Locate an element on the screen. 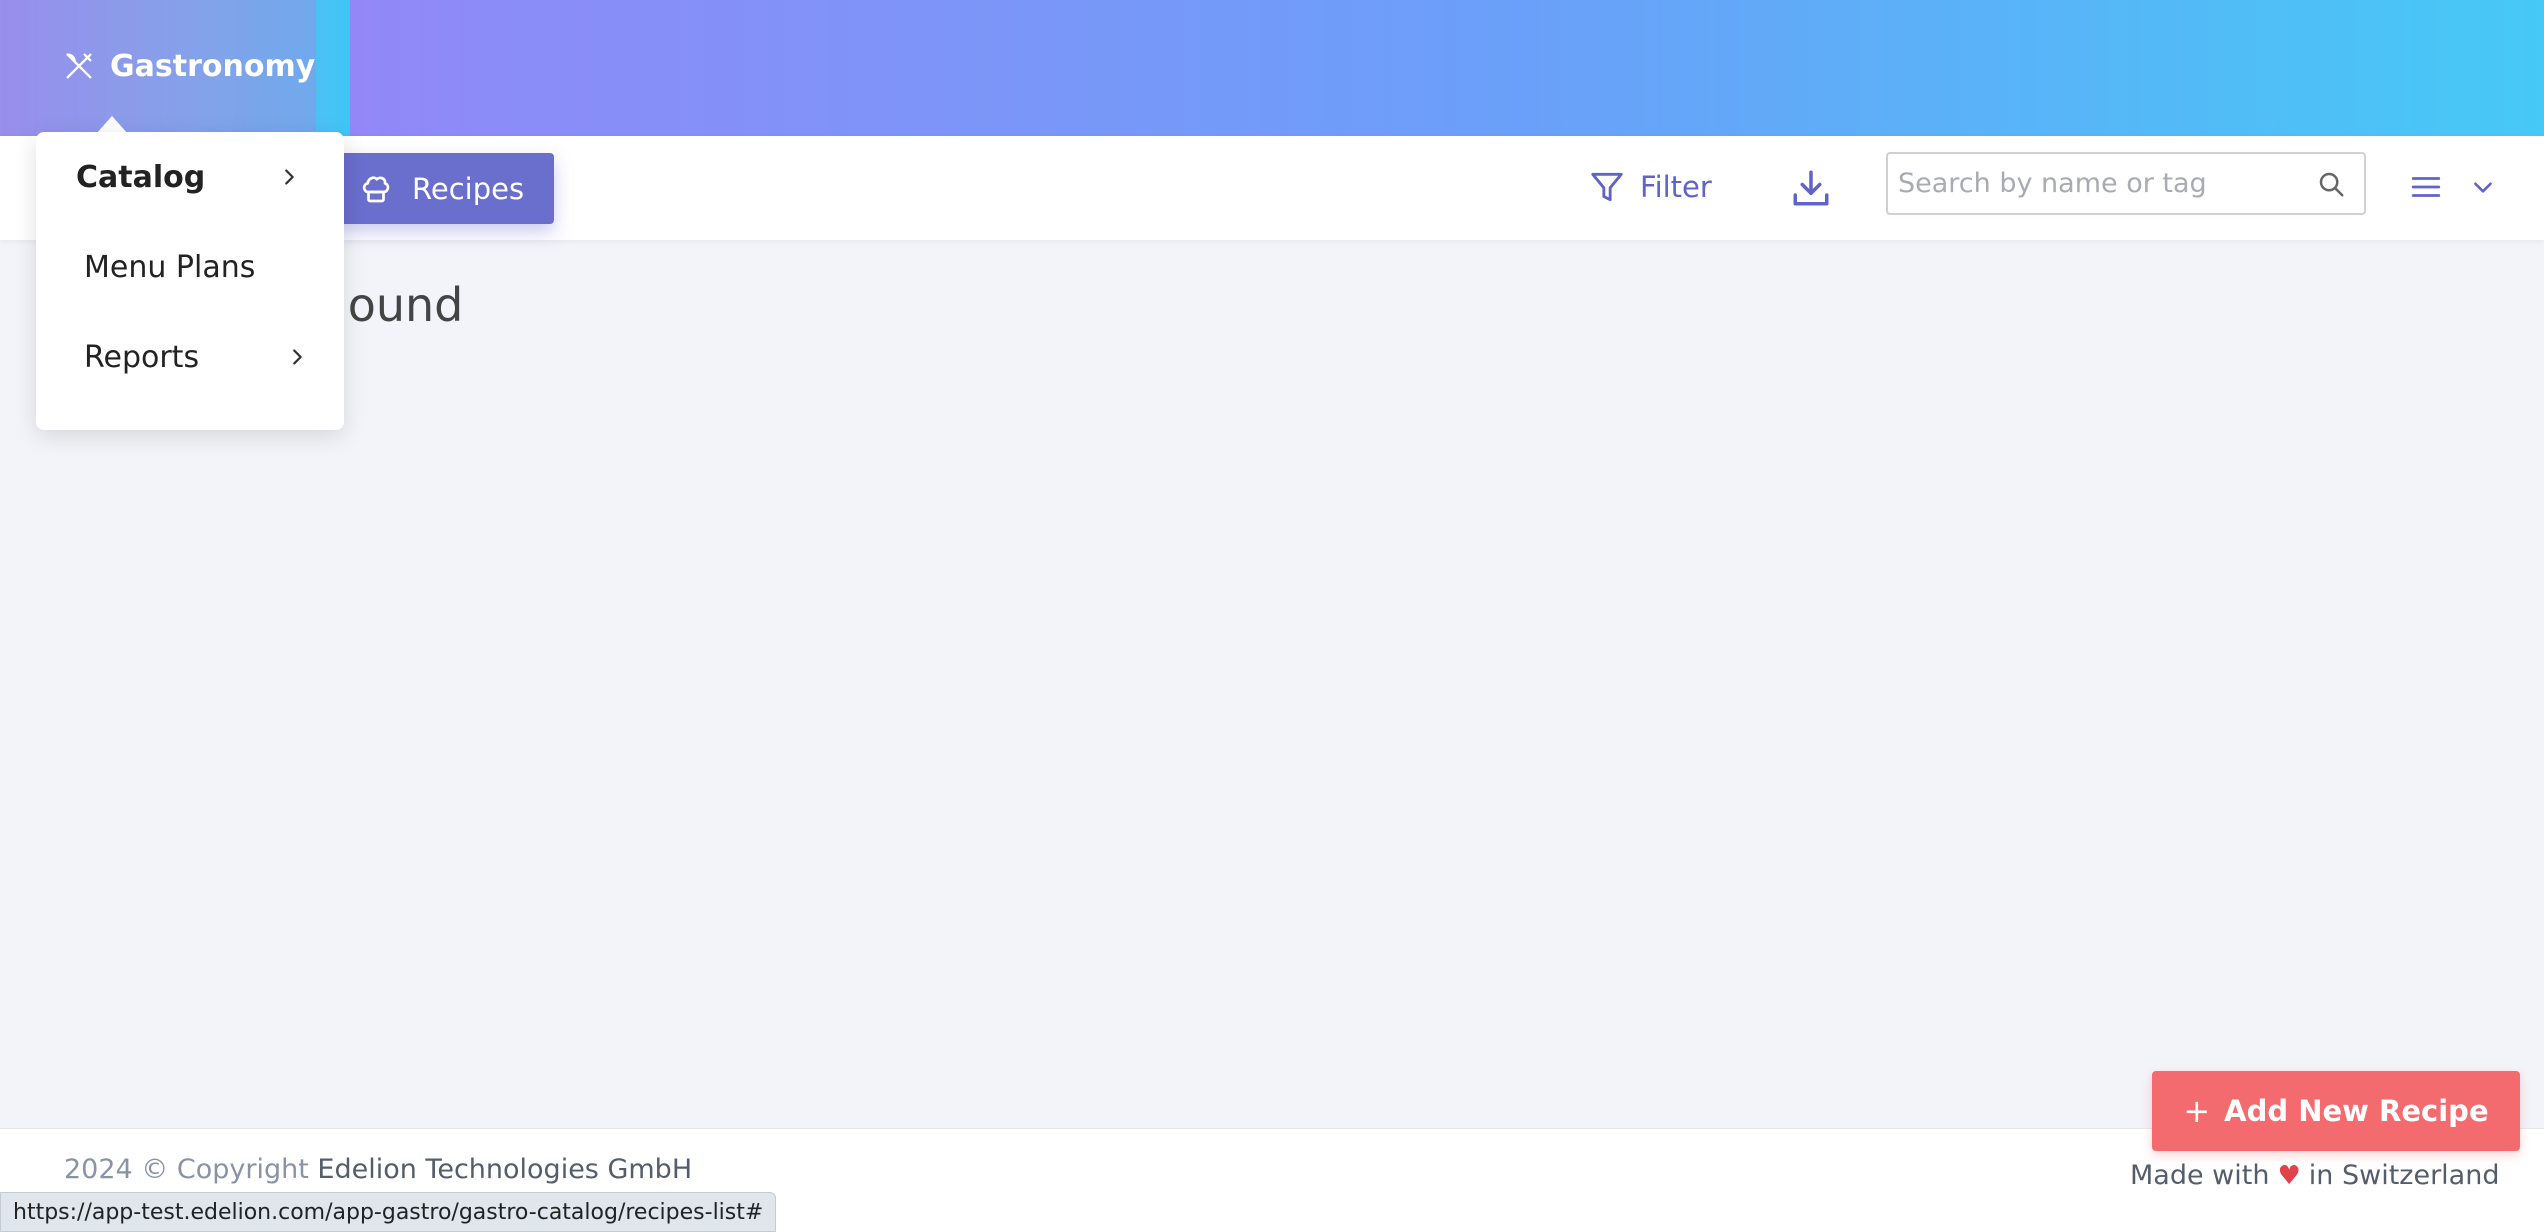 The image size is (2544, 1232). filter-button: Filter is located at coordinates (1650, 187).